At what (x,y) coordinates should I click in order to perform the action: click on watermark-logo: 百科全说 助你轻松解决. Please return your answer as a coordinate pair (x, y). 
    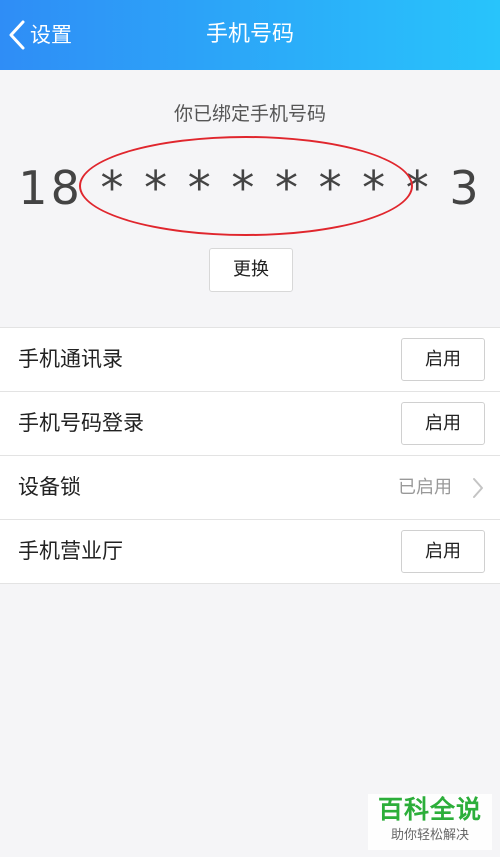
    Looking at the image, I should click on (430, 822).